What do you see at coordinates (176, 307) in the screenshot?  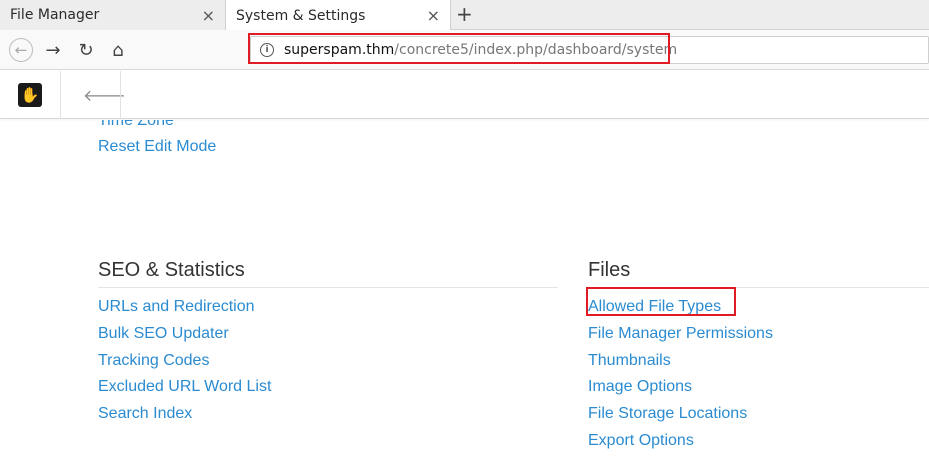 I see `link-urls-redirection: URLs and Redirection` at bounding box center [176, 307].